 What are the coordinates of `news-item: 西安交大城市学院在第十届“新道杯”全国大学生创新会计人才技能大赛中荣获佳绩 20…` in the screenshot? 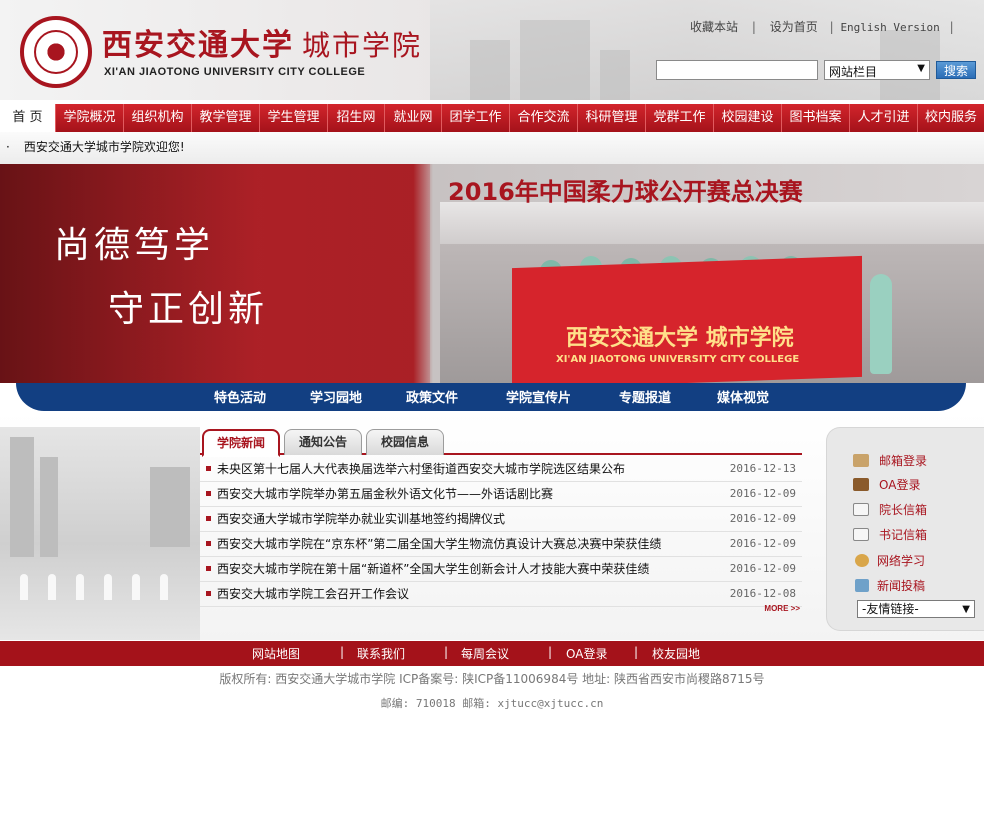 It's located at (501, 569).